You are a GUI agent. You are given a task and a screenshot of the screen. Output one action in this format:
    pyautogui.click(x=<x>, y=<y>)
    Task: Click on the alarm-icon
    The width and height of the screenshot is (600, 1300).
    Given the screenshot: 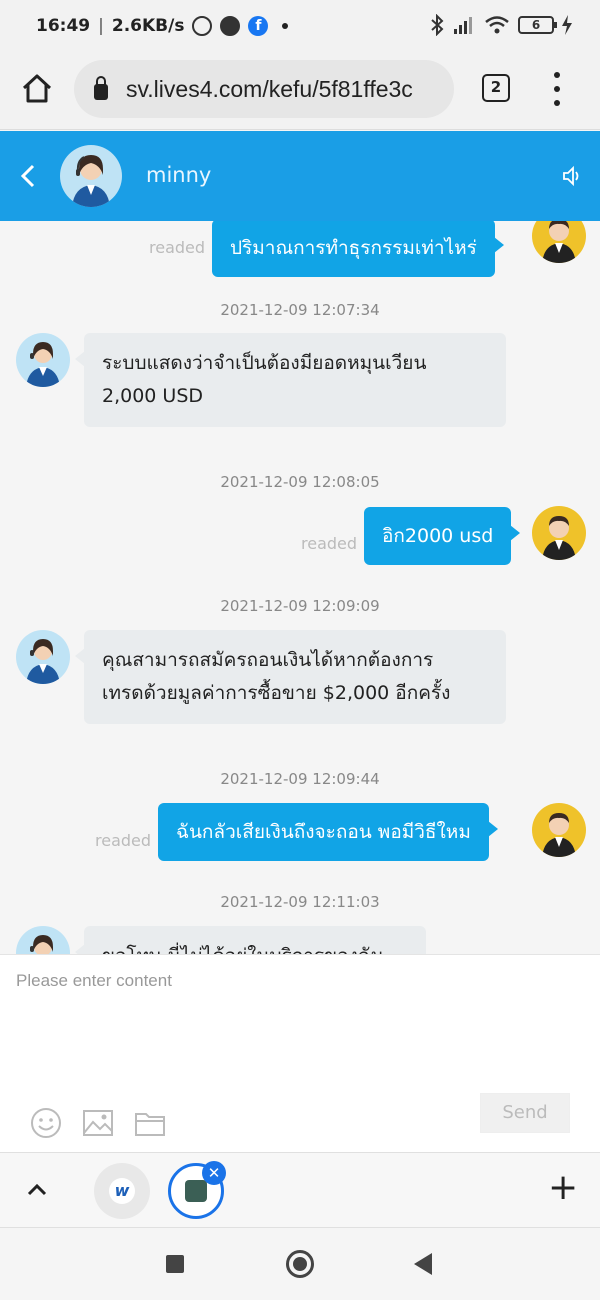 What is the action you would take?
    pyautogui.click(x=202, y=26)
    